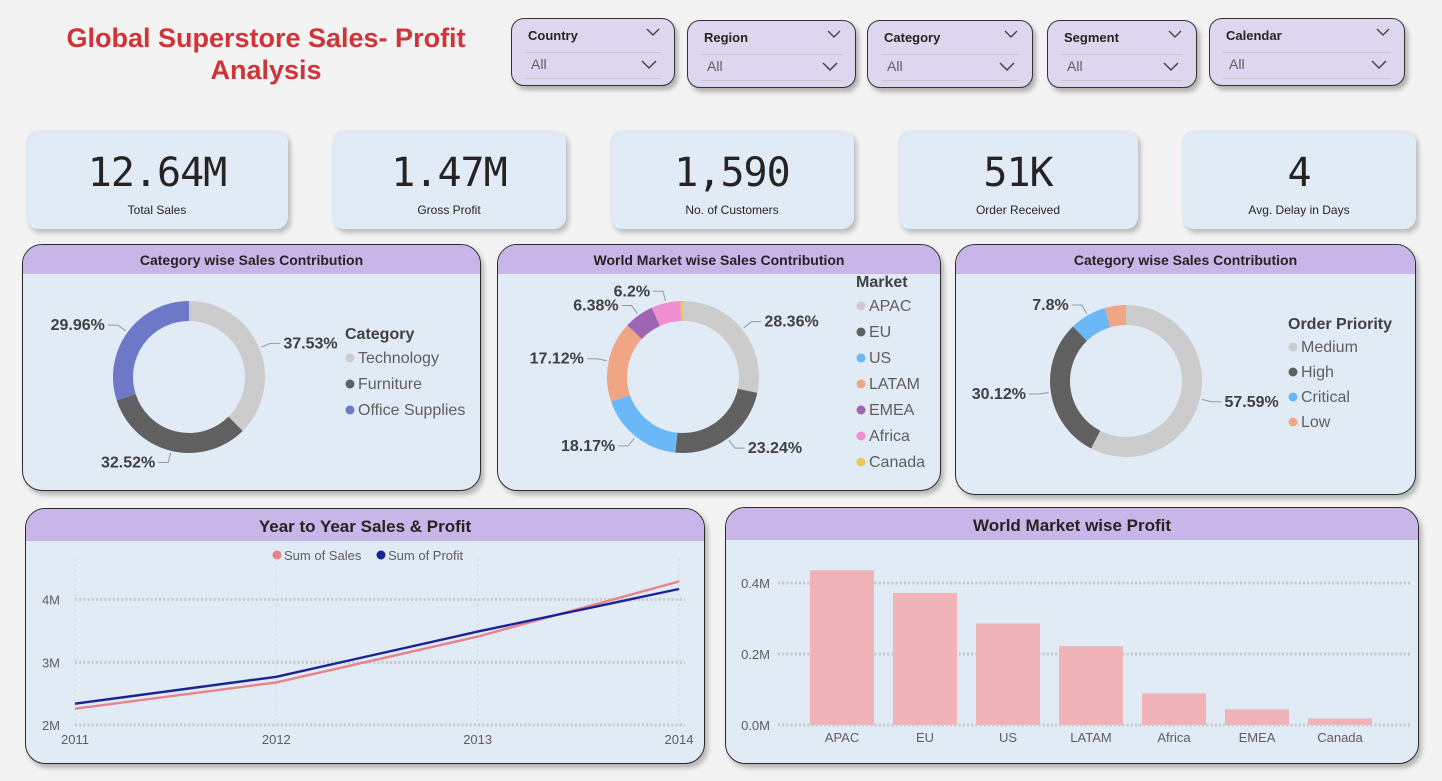  Describe the element at coordinates (1075, 387) in the screenshot. I see `donut-slice-high` at that location.